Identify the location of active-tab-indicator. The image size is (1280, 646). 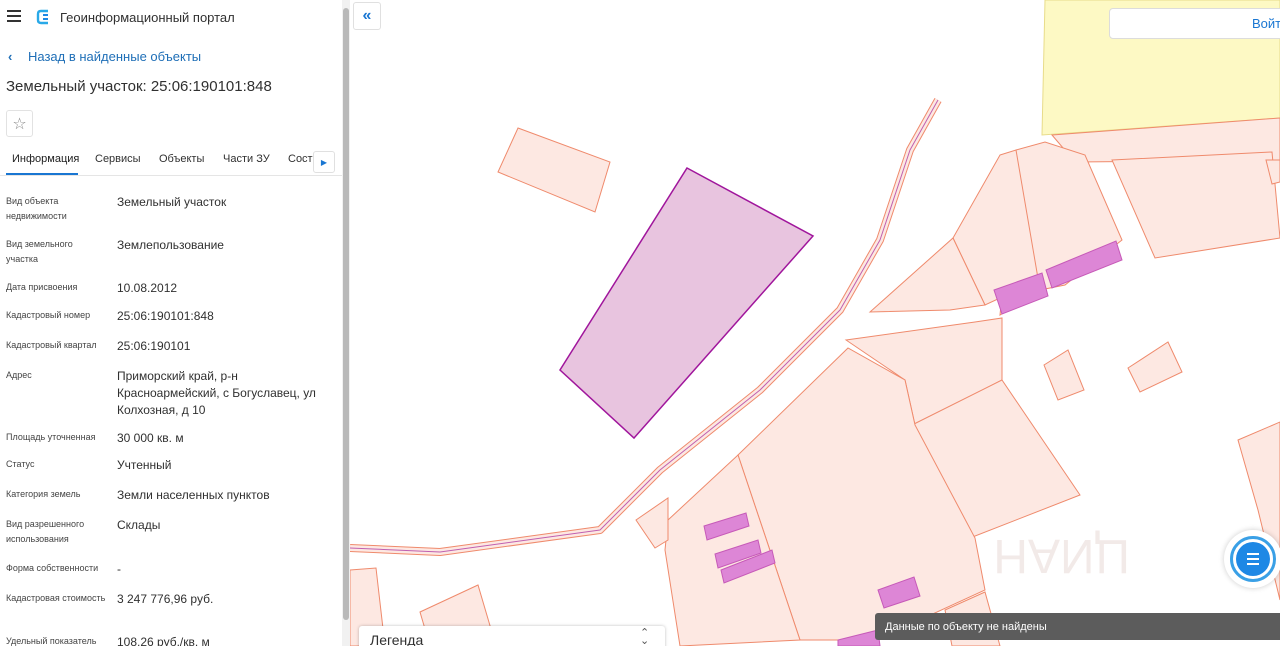
(42, 174).